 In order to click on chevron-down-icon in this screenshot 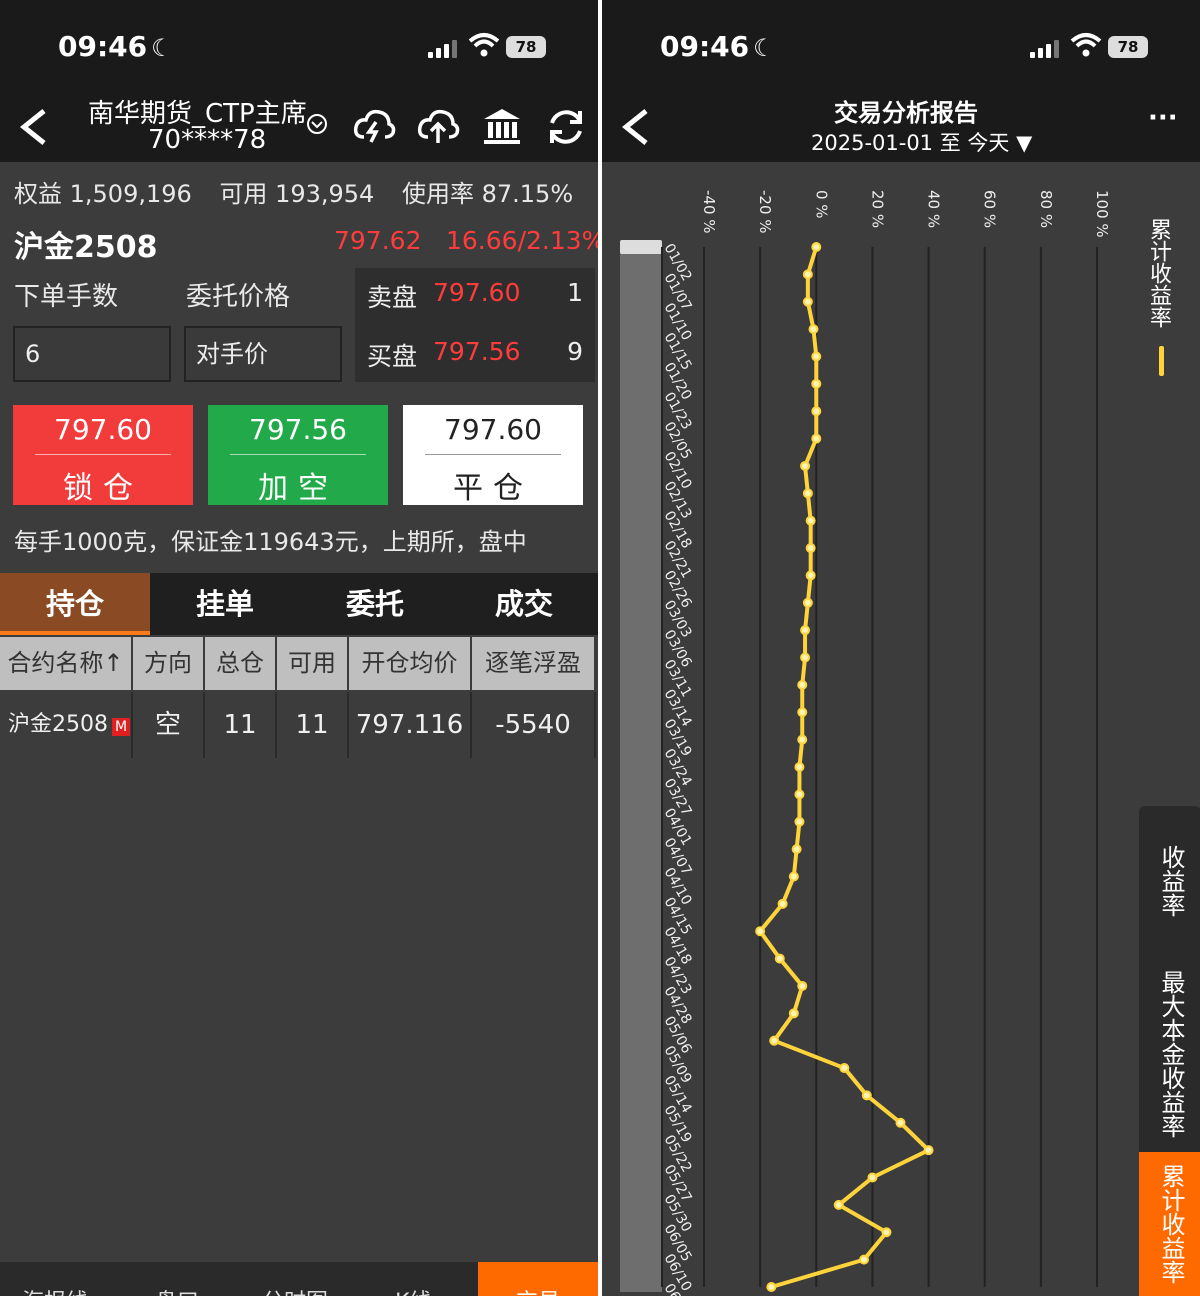, I will do `click(317, 124)`.